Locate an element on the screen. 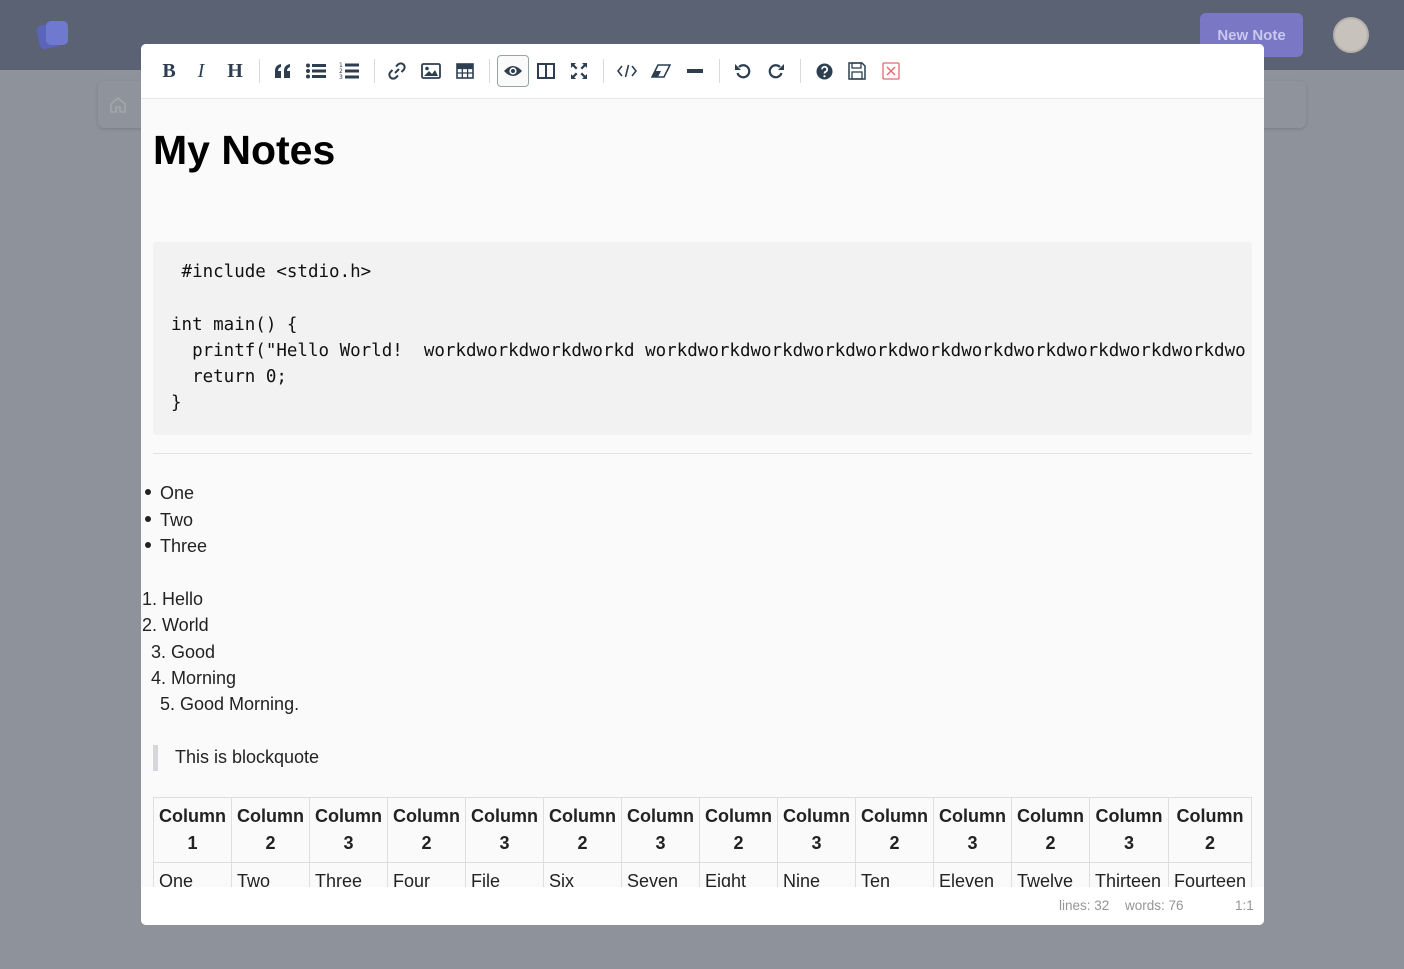  save-button is located at coordinates (857, 71).